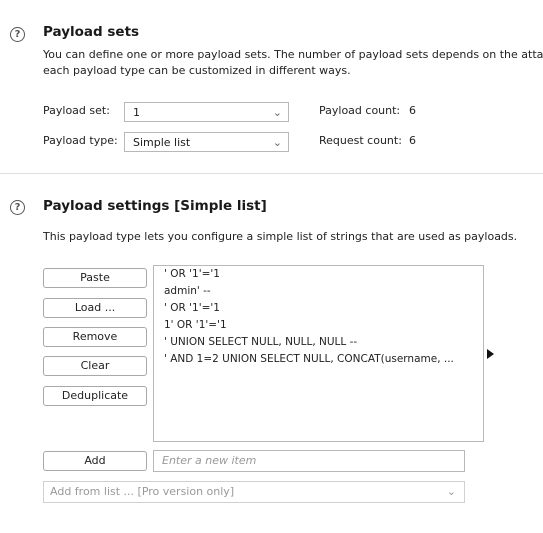 The width and height of the screenshot is (543, 533). What do you see at coordinates (76, 110) in the screenshot?
I see `payload-set-label: Payload set:` at bounding box center [76, 110].